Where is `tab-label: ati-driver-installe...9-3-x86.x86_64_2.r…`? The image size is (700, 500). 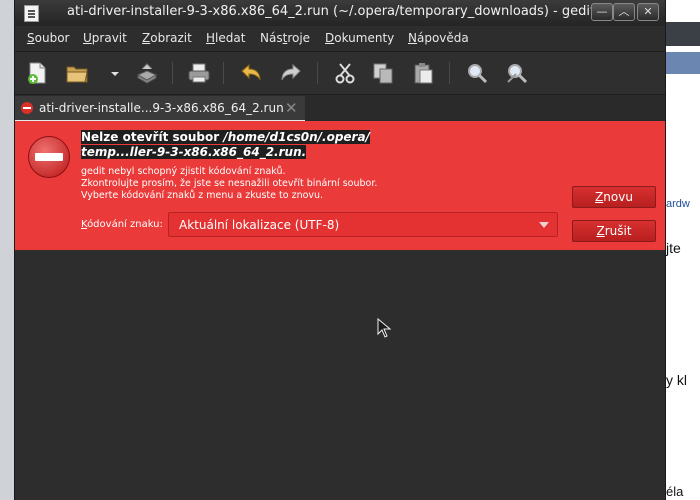 tab-label: ati-driver-installe...9-3-x86.x86_64_2.r… is located at coordinates (161, 108).